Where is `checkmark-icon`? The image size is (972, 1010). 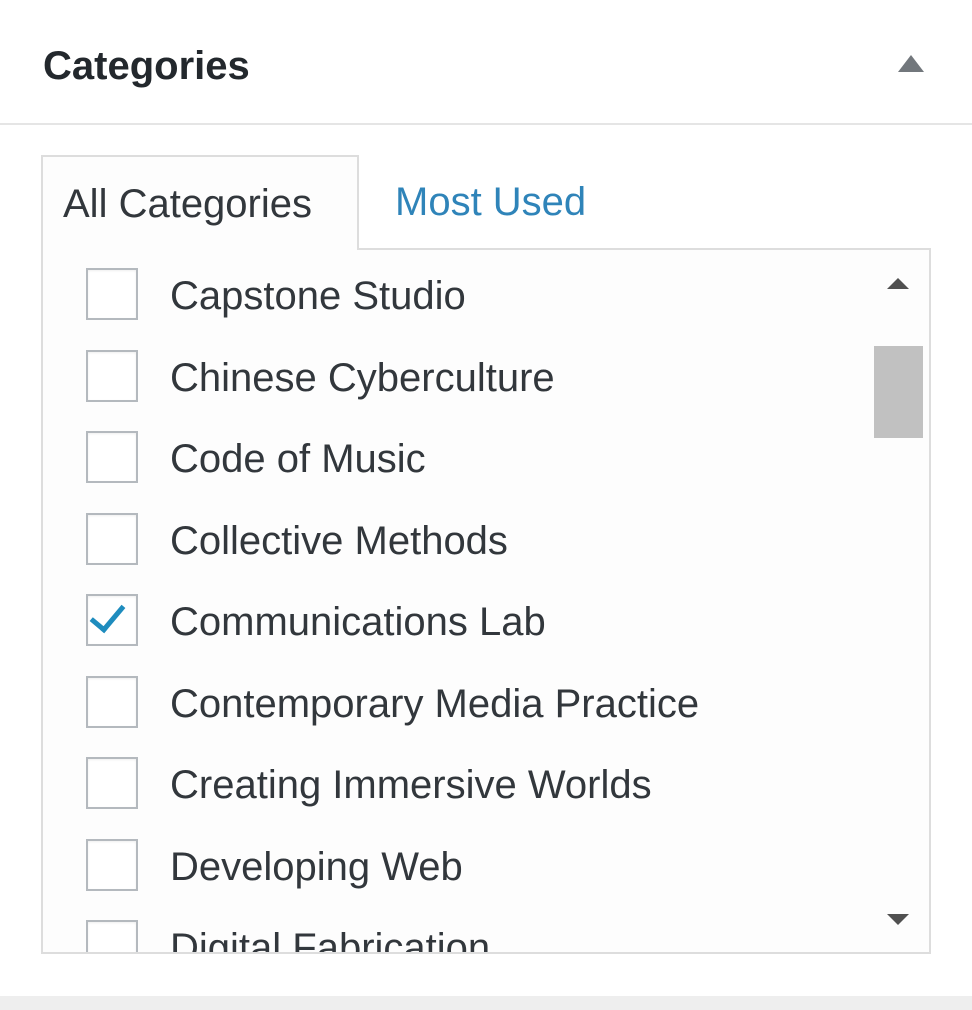
checkmark-icon is located at coordinates (107, 614).